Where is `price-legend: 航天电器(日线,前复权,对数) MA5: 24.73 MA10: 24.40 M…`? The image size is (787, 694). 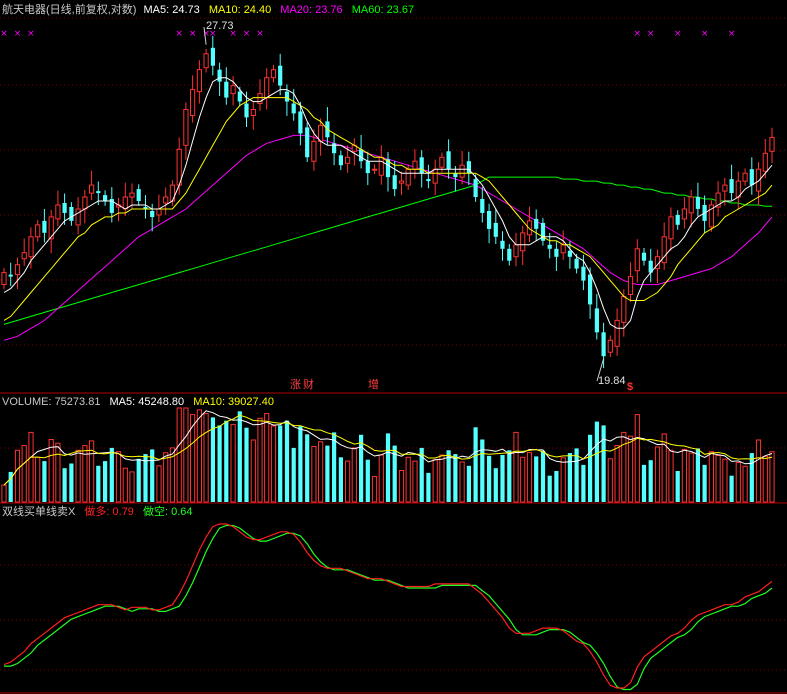
price-legend: 航天电器(日线,前复权,对数) MA5: 24.73 MA10: 24.40 M… is located at coordinates (211, 10).